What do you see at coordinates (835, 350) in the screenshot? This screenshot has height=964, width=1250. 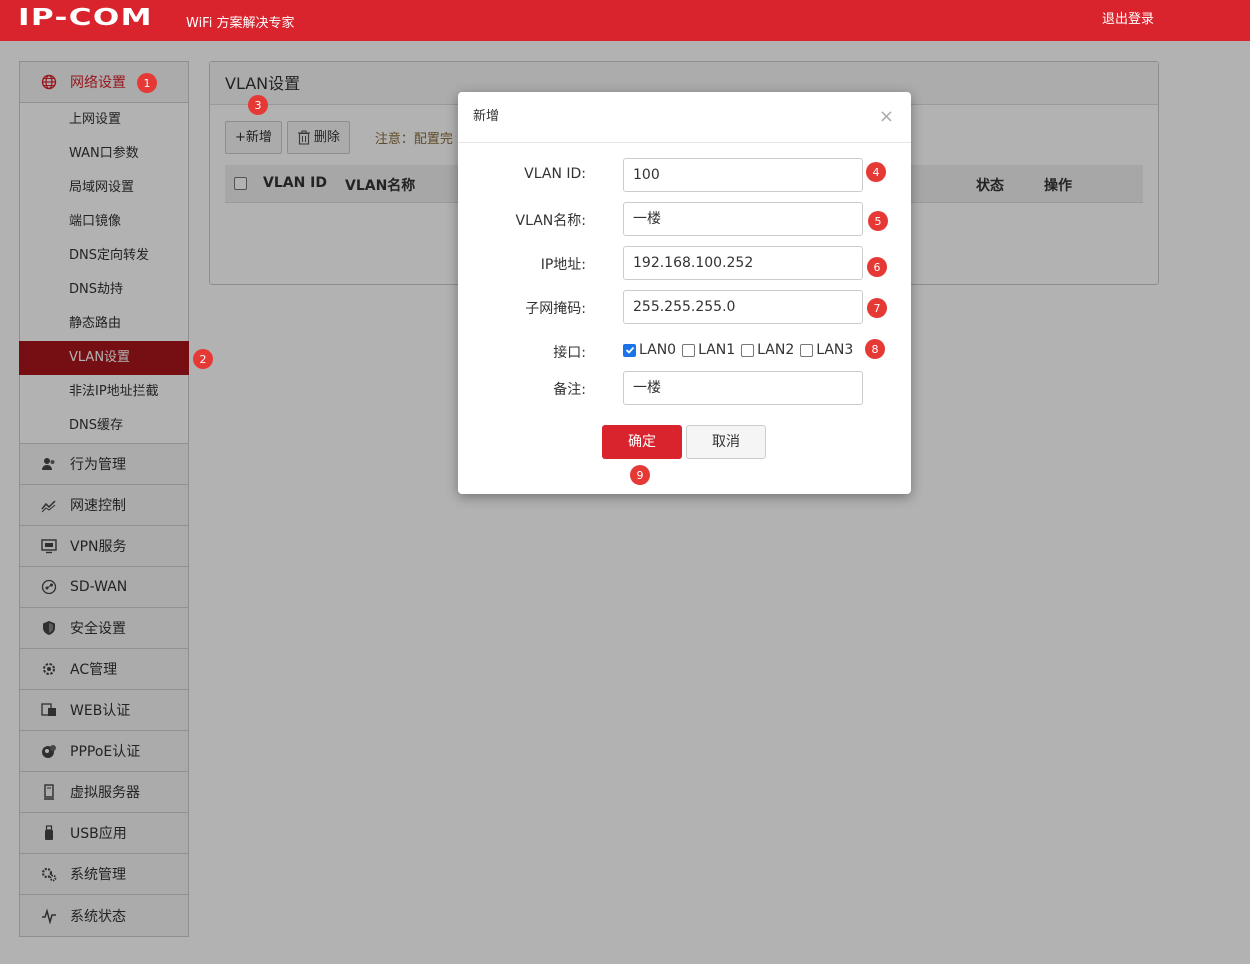 I see `lan3-label: LAN3` at bounding box center [835, 350].